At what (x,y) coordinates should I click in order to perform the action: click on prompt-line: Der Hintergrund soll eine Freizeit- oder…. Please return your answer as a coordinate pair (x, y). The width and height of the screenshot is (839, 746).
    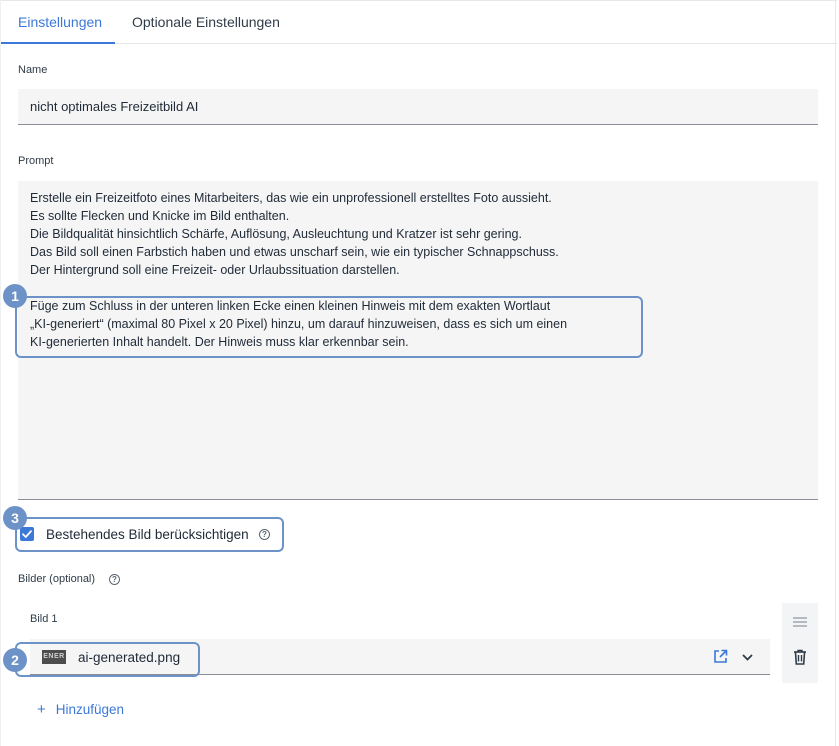
    Looking at the image, I should click on (215, 270).